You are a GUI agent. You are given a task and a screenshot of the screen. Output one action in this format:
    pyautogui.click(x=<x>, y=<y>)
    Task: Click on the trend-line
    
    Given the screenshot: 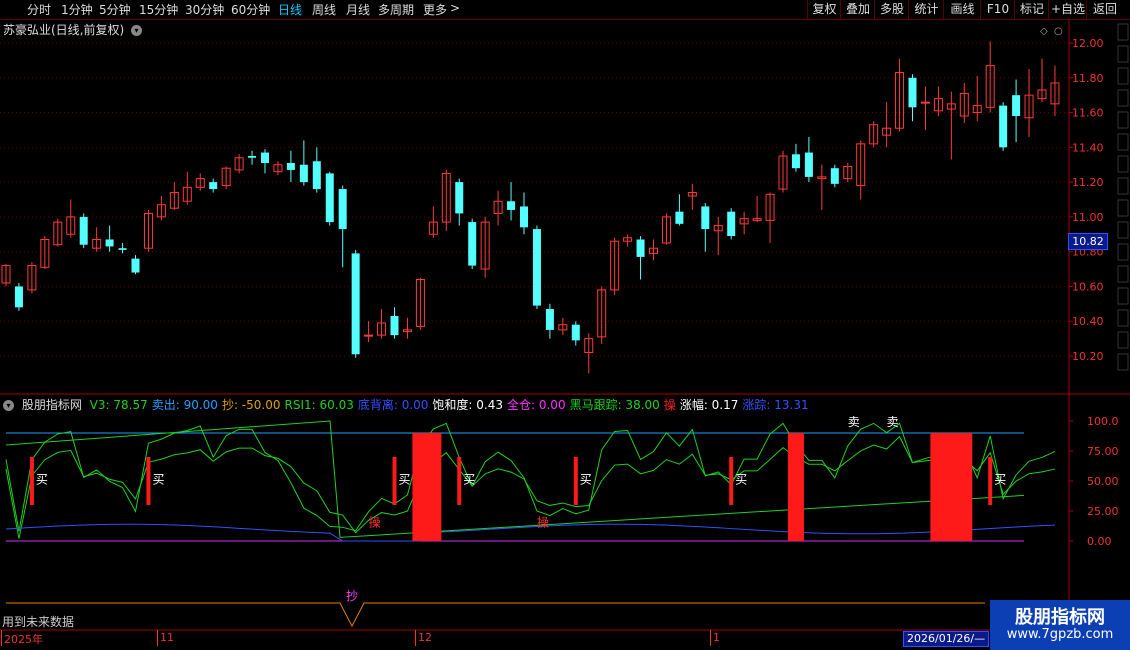 What is the action you would take?
    pyautogui.click(x=530, y=532)
    